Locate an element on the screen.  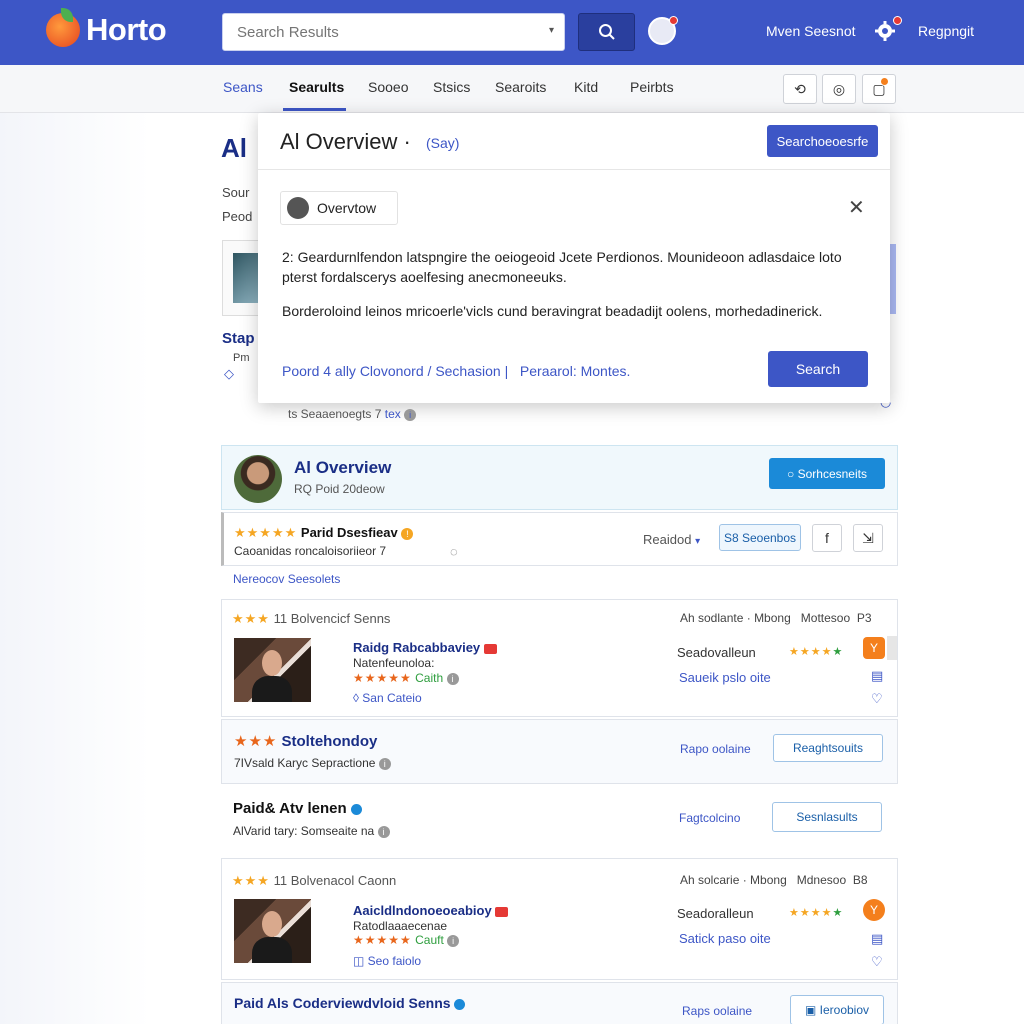
bookmark-icon: ▢ is located at coordinates (879, 89).